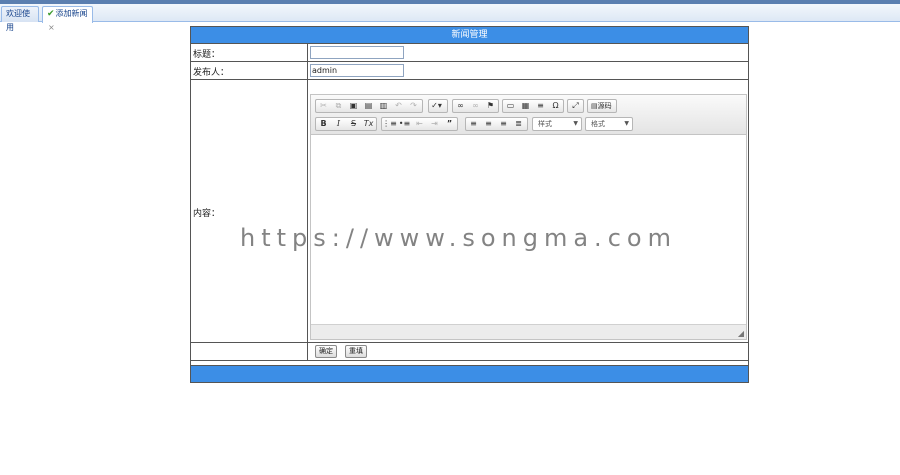  I want to click on table-icon: ▦, so click(525, 106).